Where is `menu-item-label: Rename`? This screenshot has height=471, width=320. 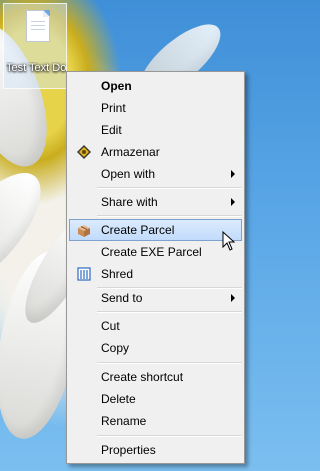 menu-item-label: Rename is located at coordinates (124, 421).